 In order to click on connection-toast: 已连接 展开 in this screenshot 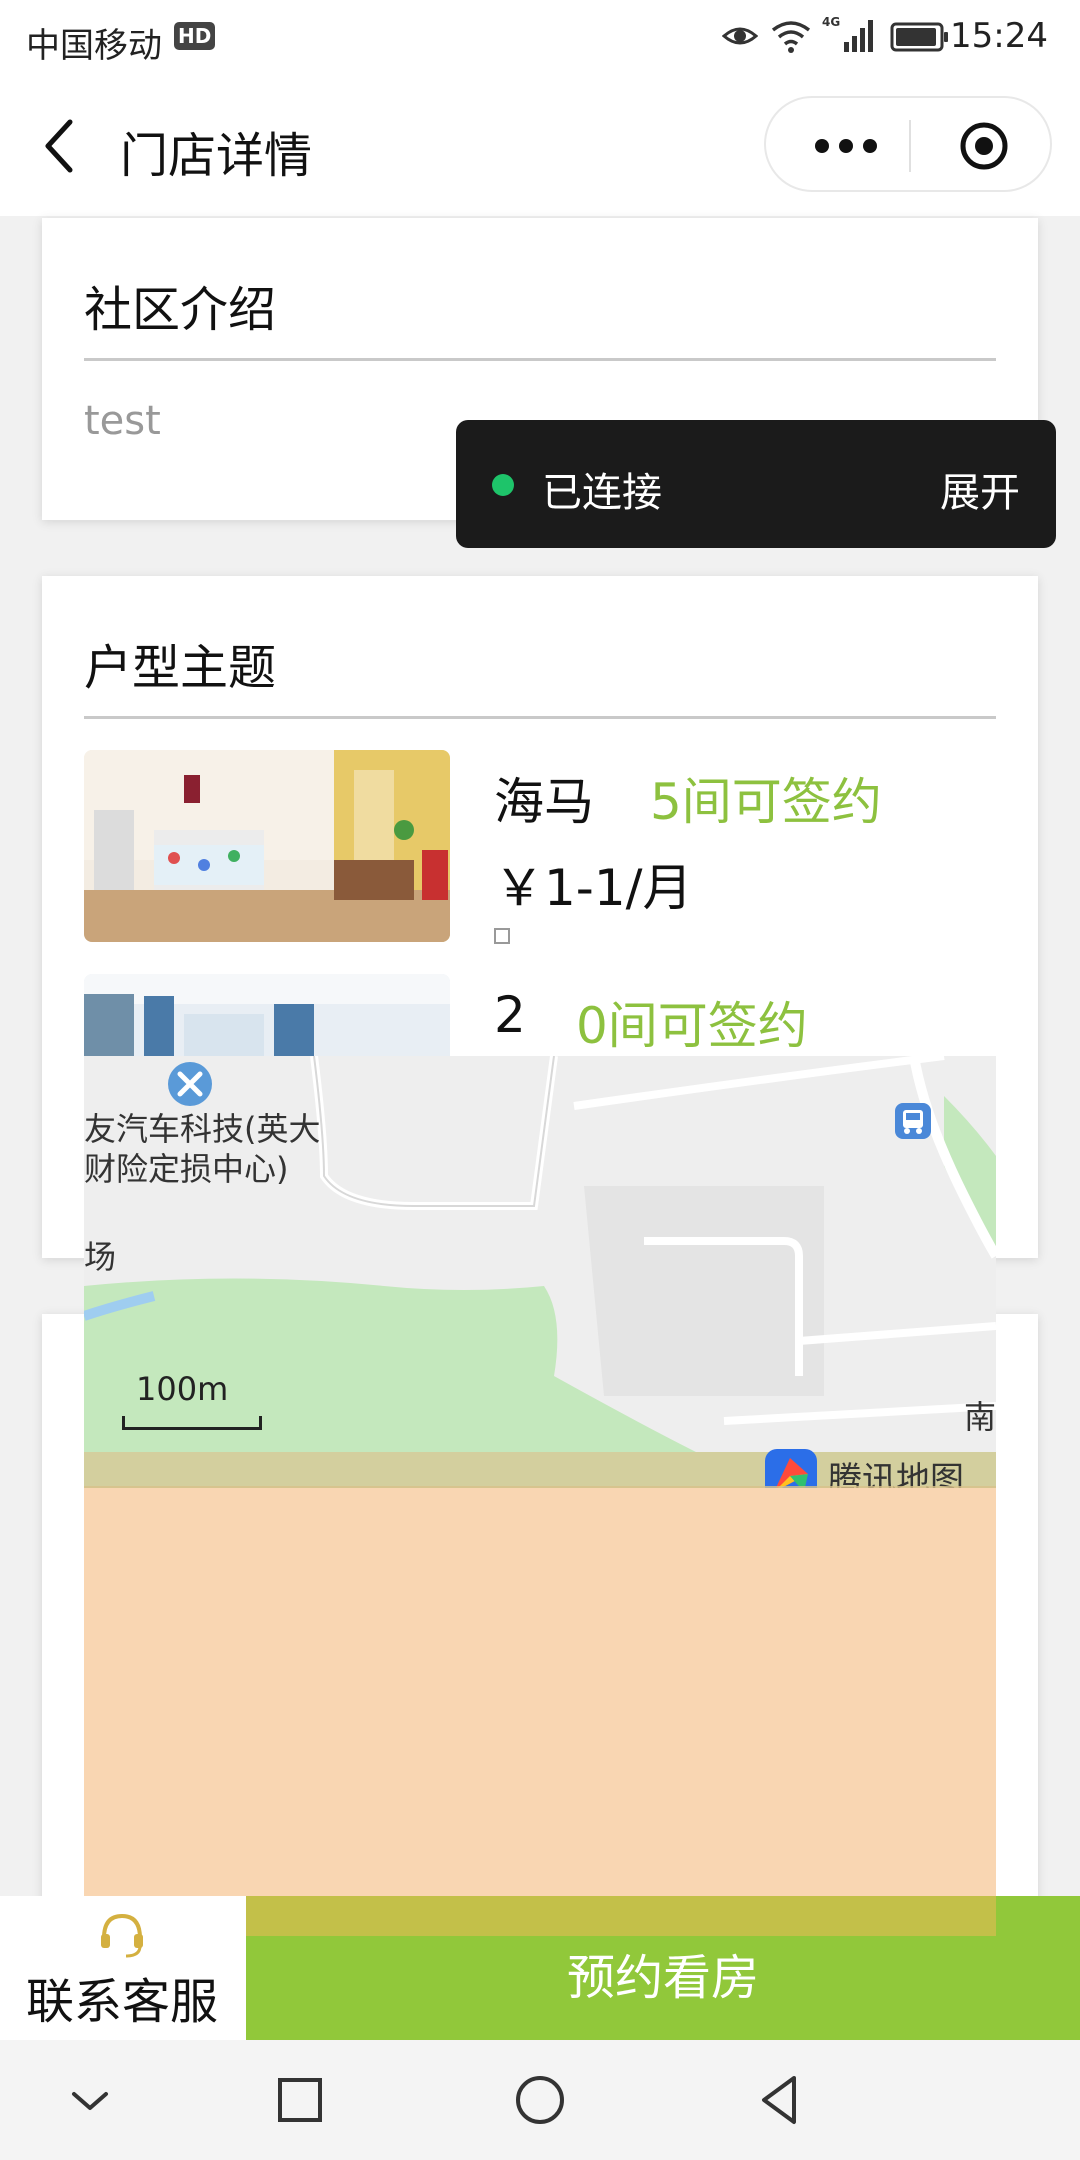, I will do `click(756, 484)`.